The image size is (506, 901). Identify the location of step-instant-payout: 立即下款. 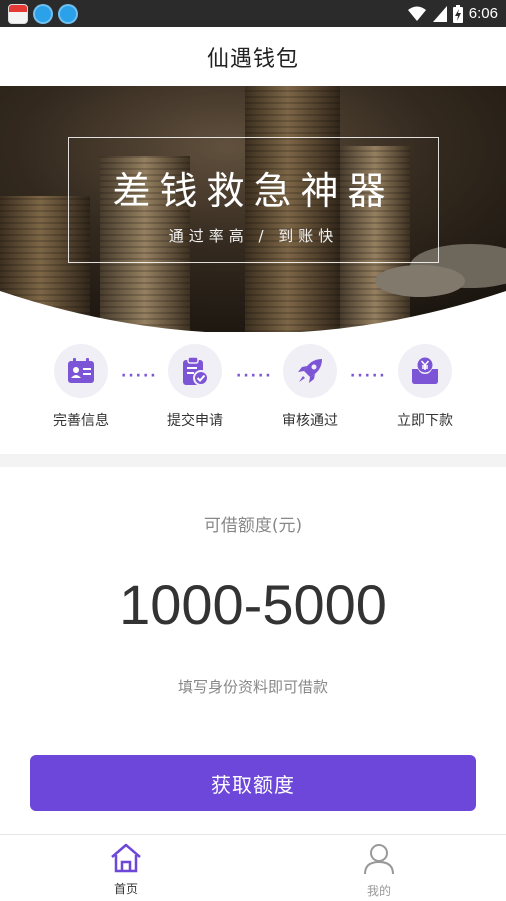
(425, 387).